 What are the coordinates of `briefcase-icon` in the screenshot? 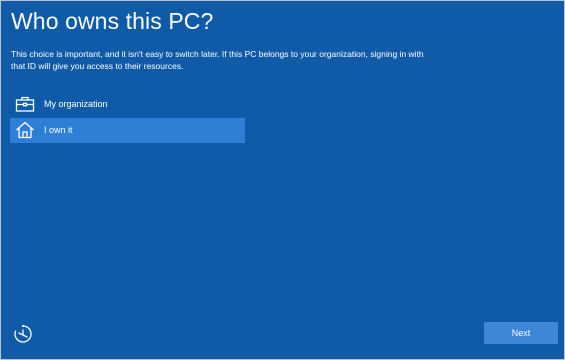 It's located at (25, 104).